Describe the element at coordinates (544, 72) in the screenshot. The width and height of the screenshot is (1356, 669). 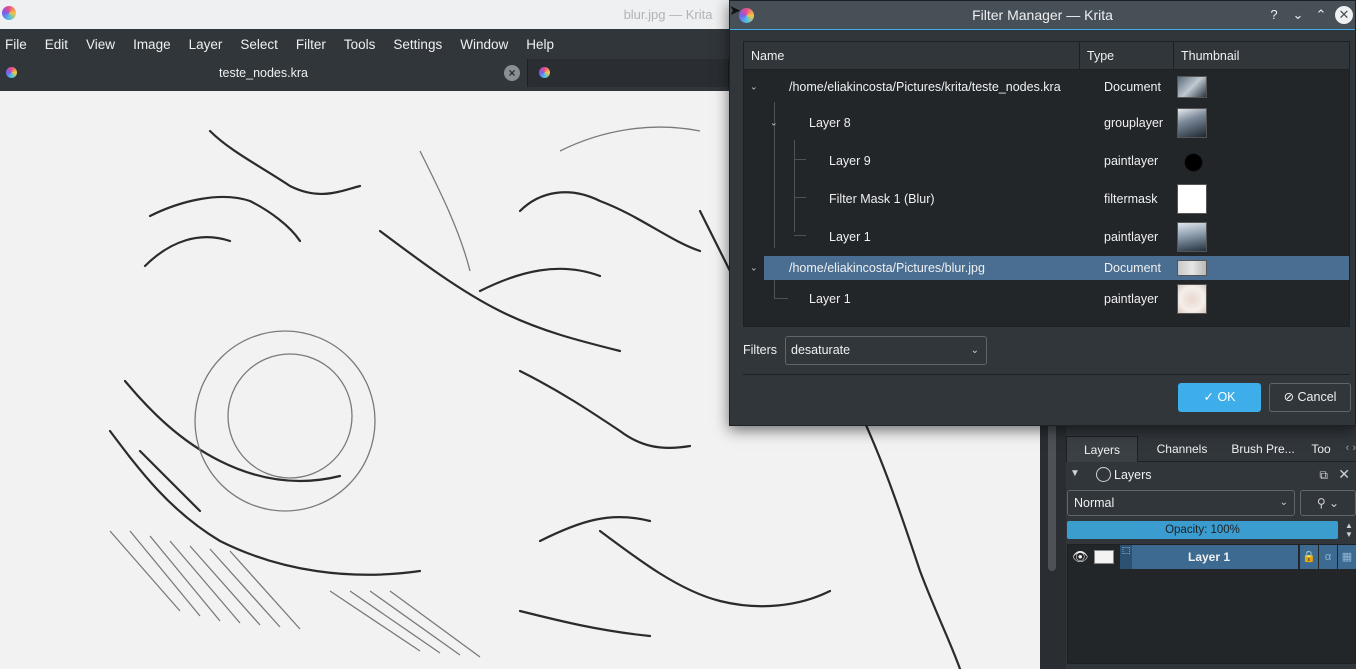
I see `krita-doc-icon` at that location.